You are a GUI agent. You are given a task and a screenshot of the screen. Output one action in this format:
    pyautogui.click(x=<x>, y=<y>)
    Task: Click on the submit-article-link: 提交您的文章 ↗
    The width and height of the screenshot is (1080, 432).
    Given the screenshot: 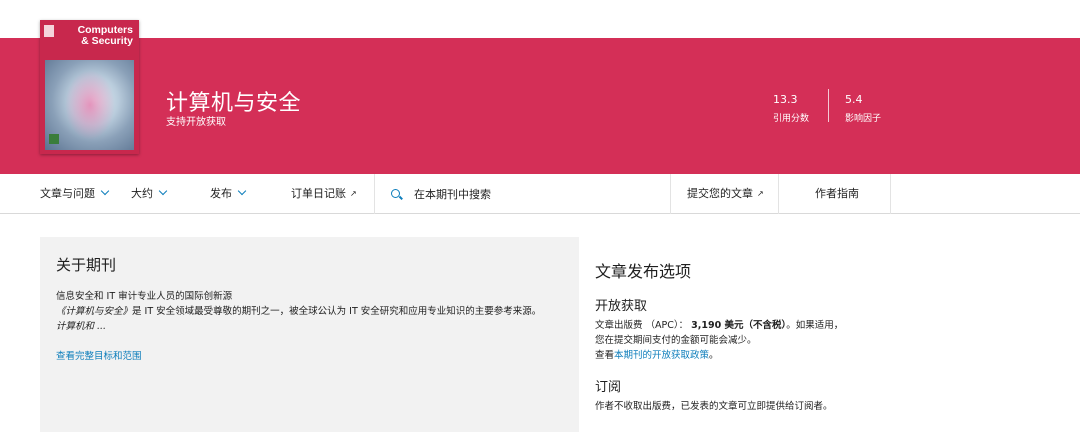 What is the action you would take?
    pyautogui.click(x=725, y=194)
    